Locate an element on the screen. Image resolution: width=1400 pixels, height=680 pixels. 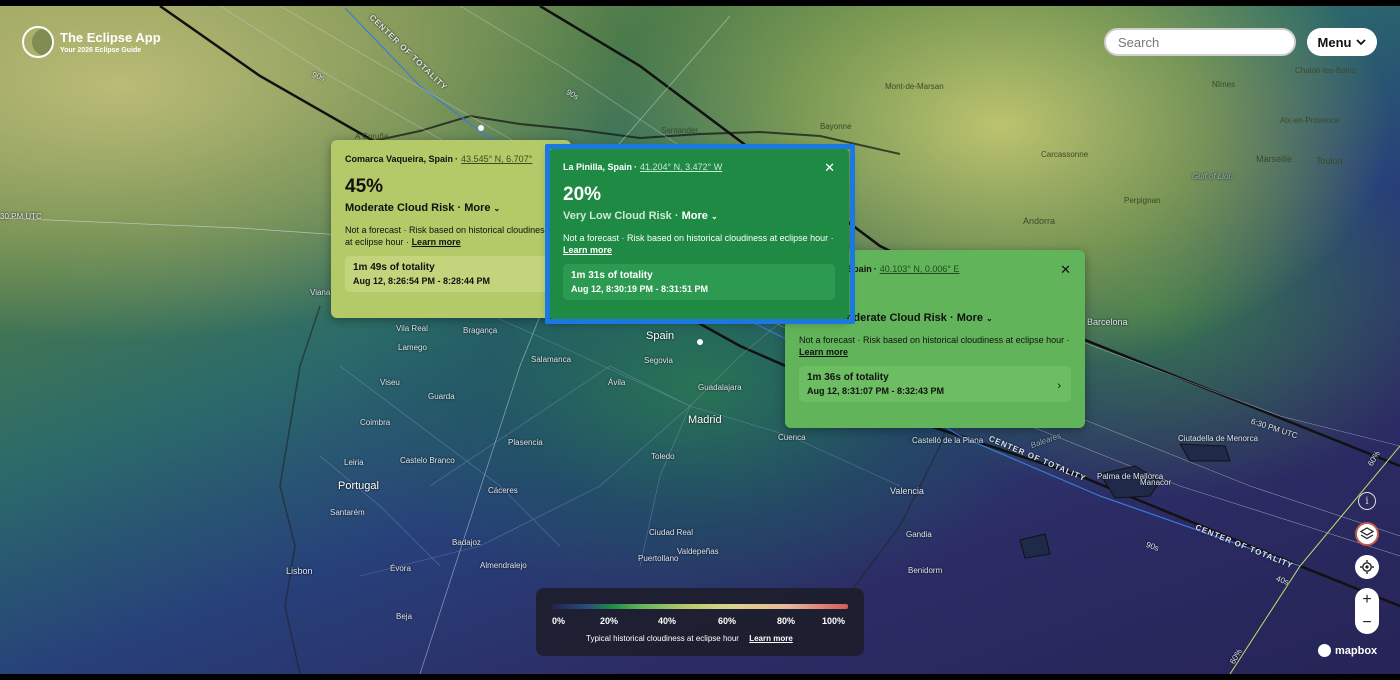
zoom-in-button: + is located at coordinates (1366, 600).